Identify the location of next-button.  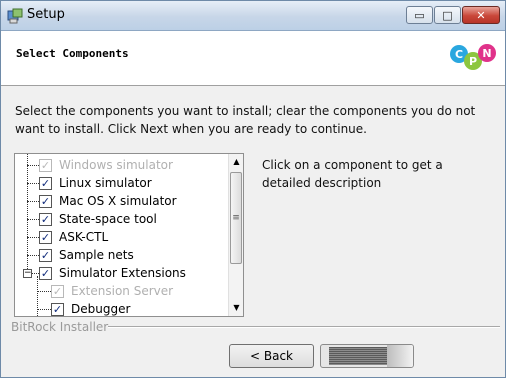
(367, 356).